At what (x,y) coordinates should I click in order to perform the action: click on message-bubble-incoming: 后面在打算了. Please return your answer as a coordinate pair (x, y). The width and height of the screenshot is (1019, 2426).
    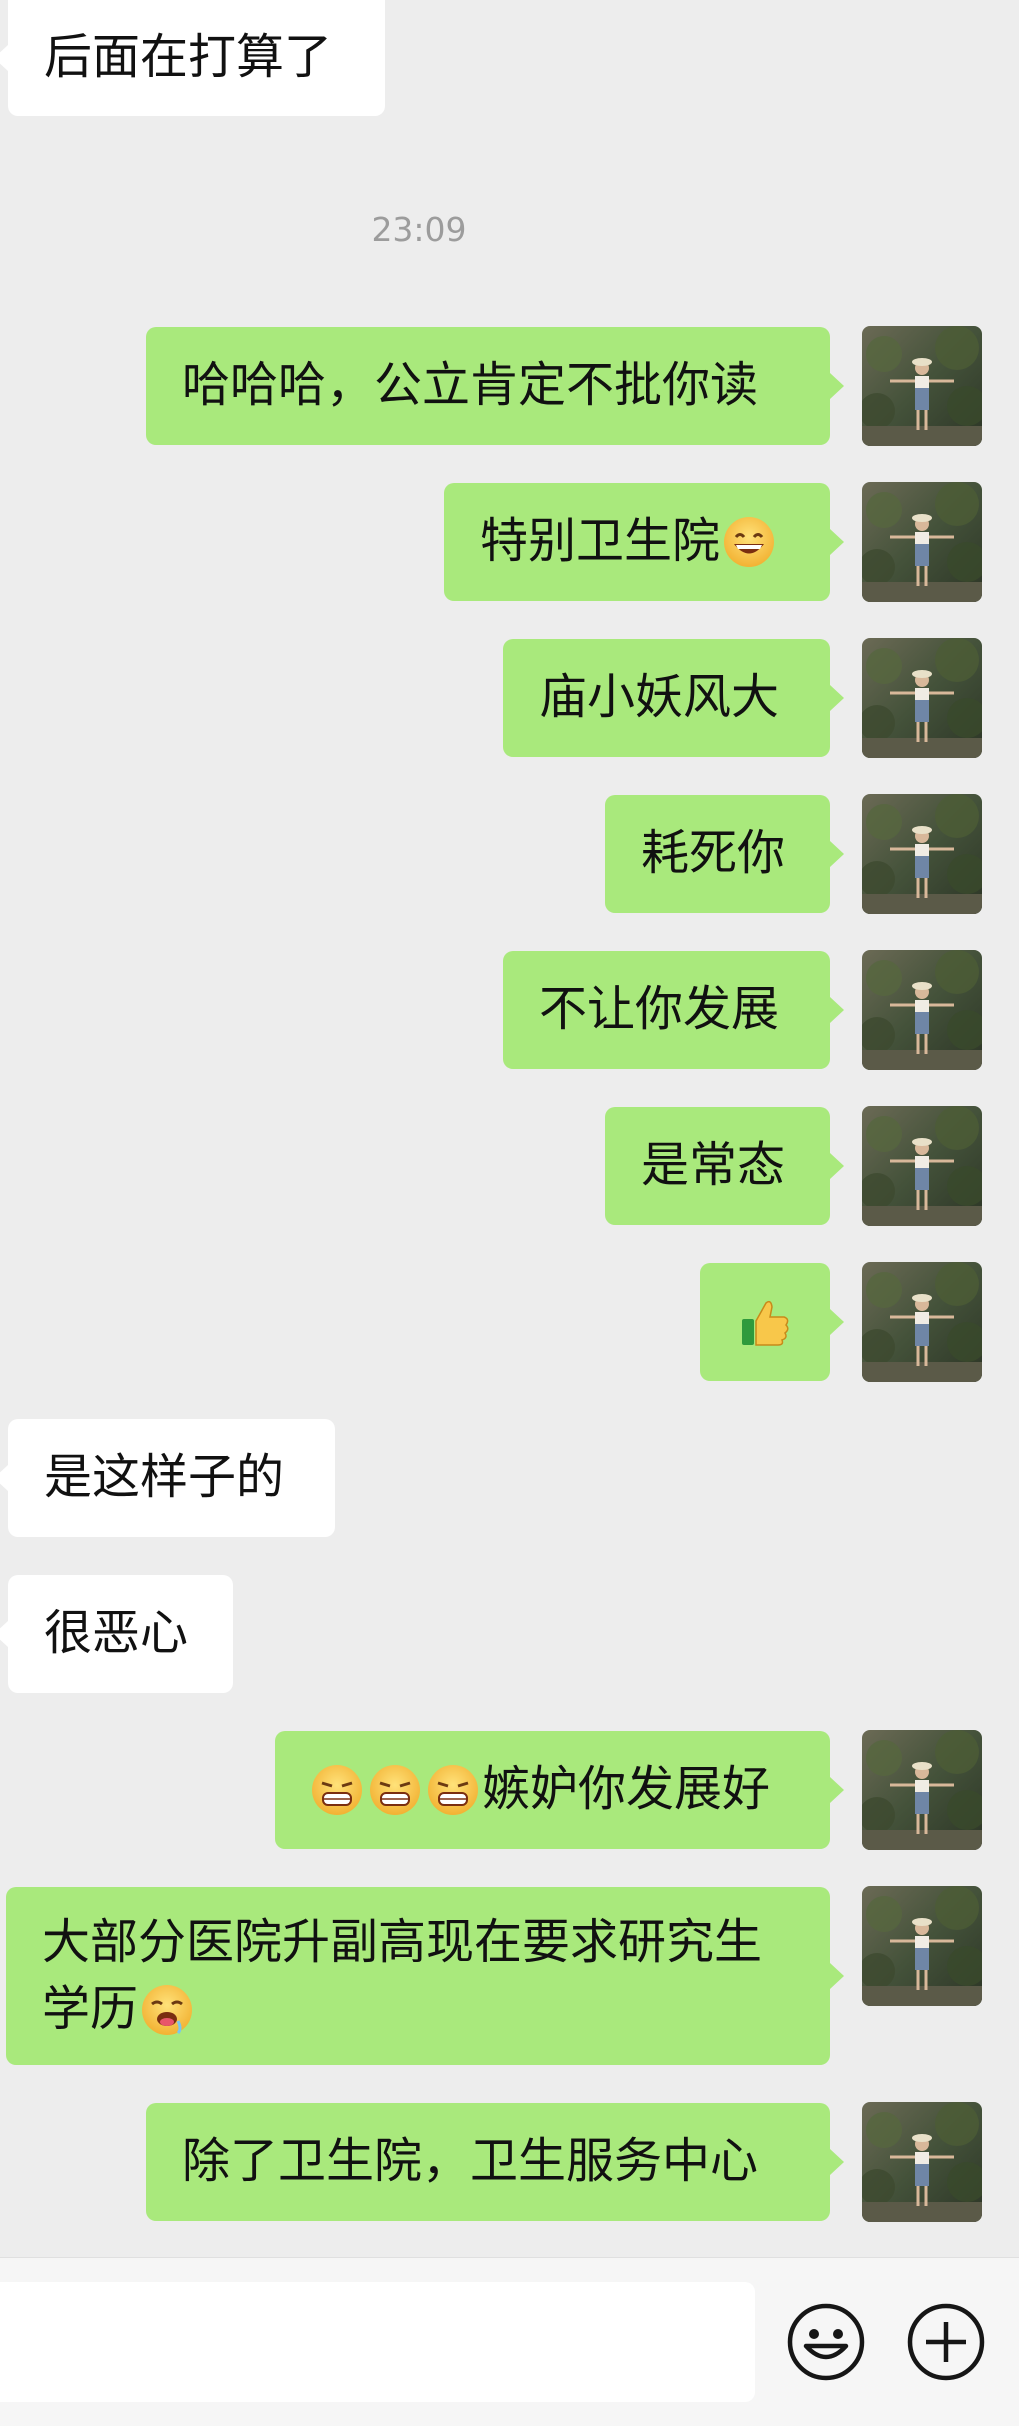
    Looking at the image, I should click on (192, 58).